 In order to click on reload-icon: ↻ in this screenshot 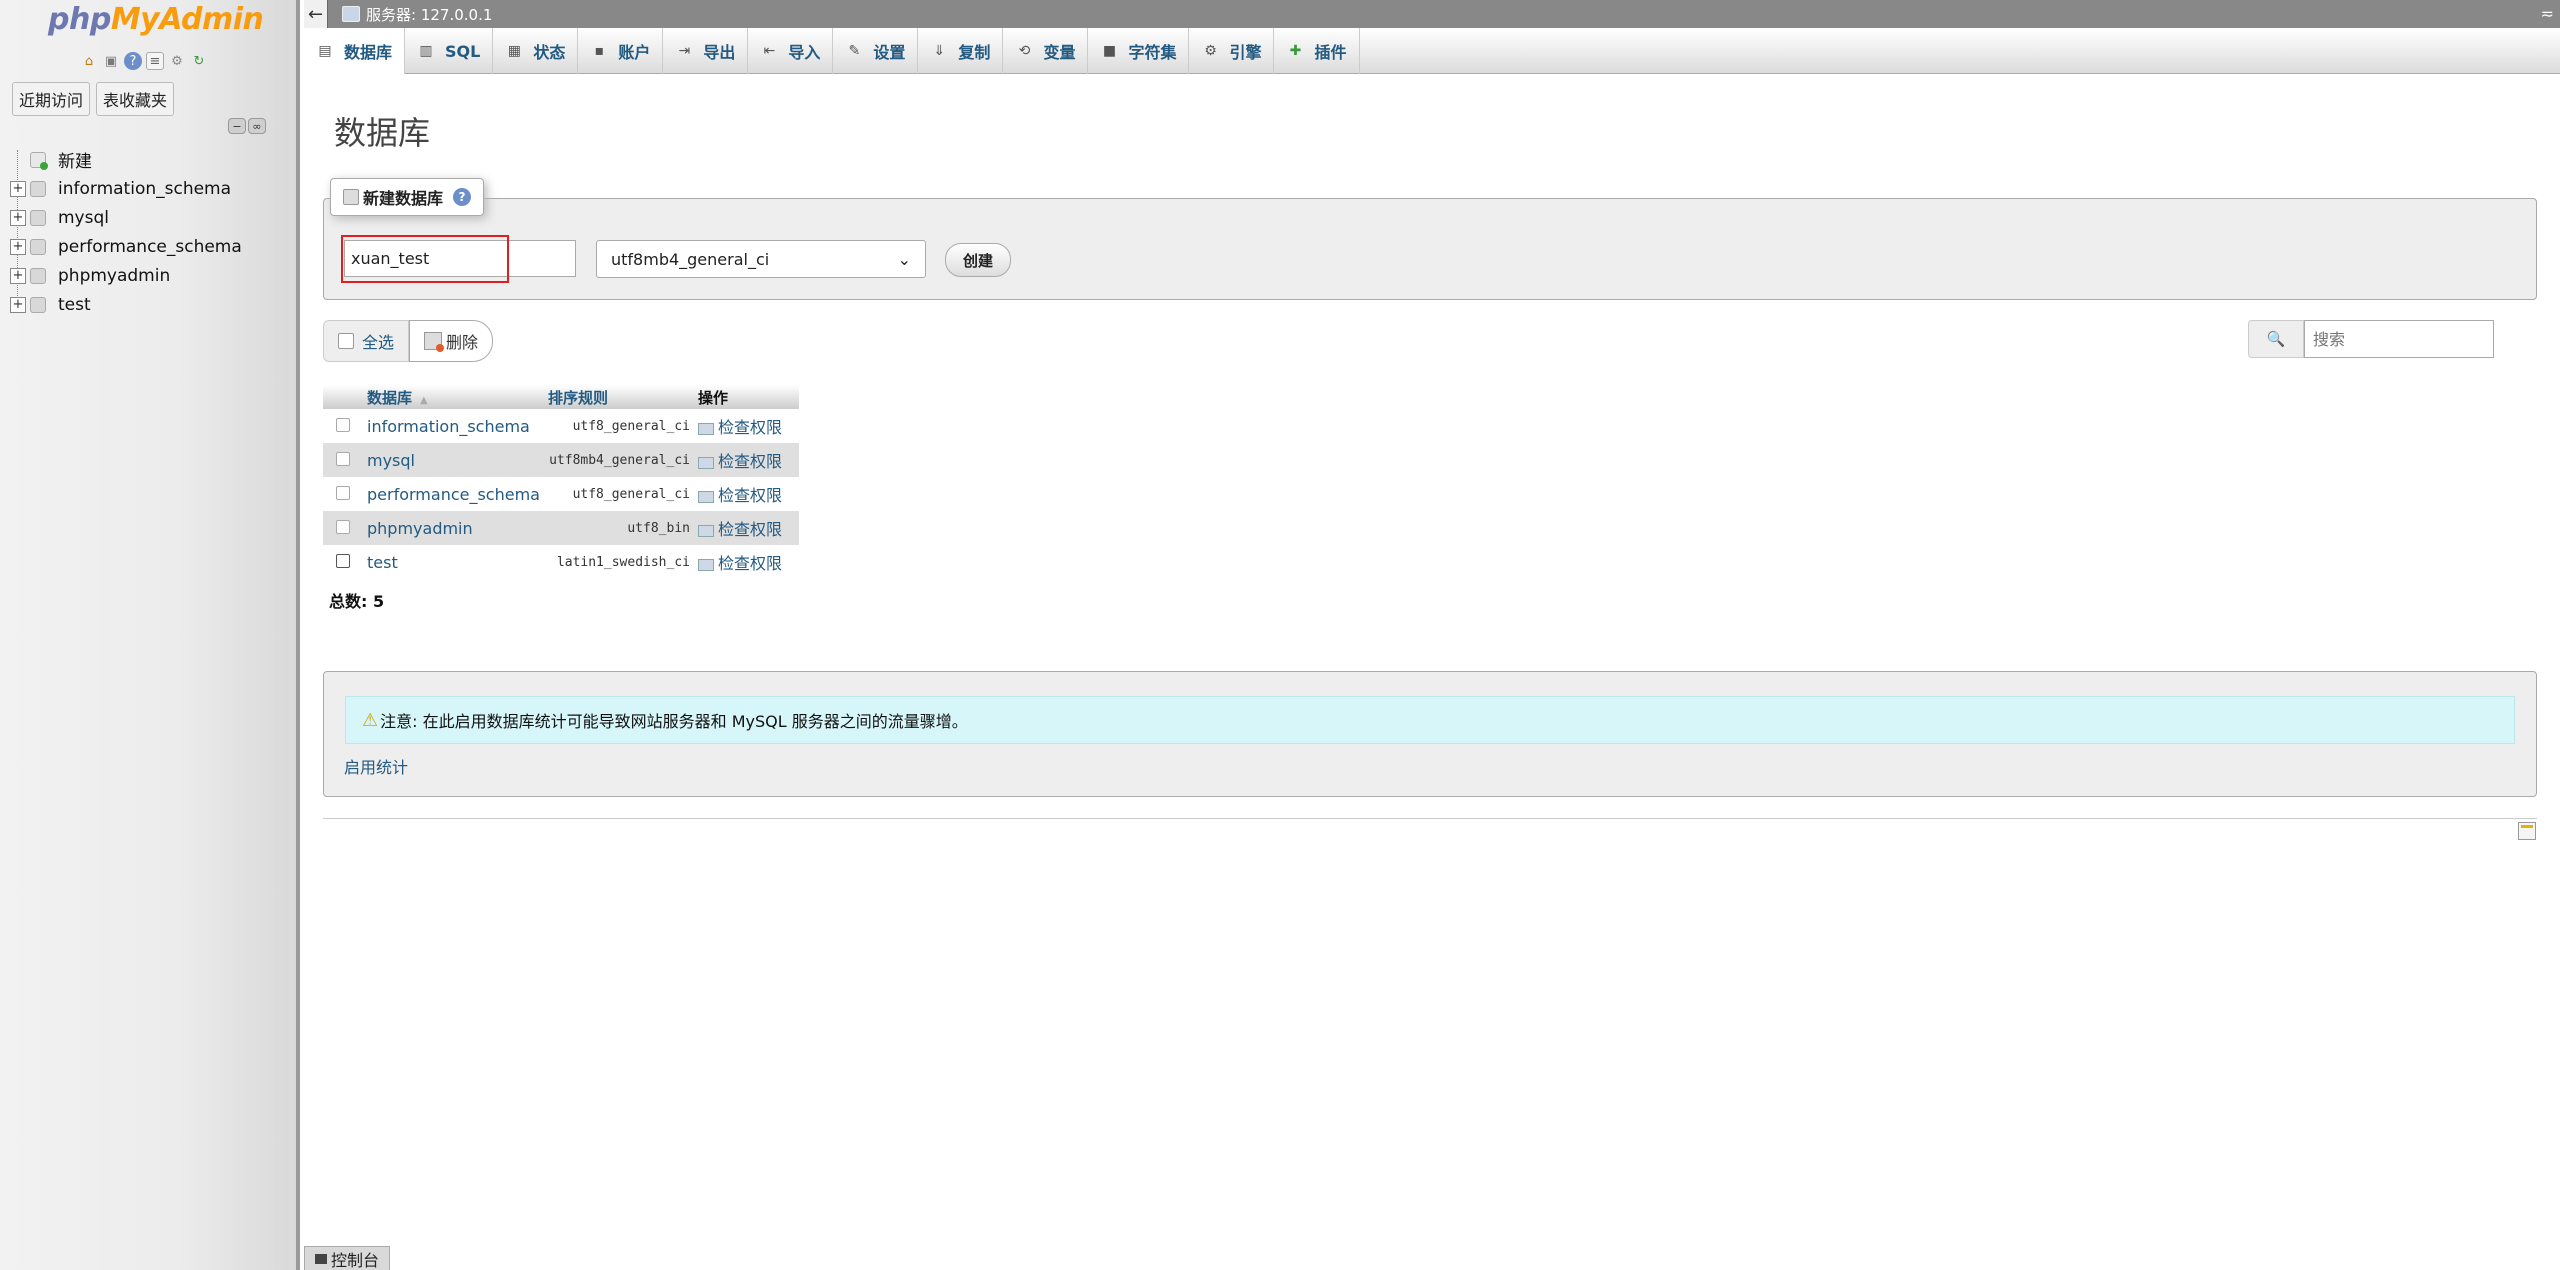, I will do `click(199, 61)`.